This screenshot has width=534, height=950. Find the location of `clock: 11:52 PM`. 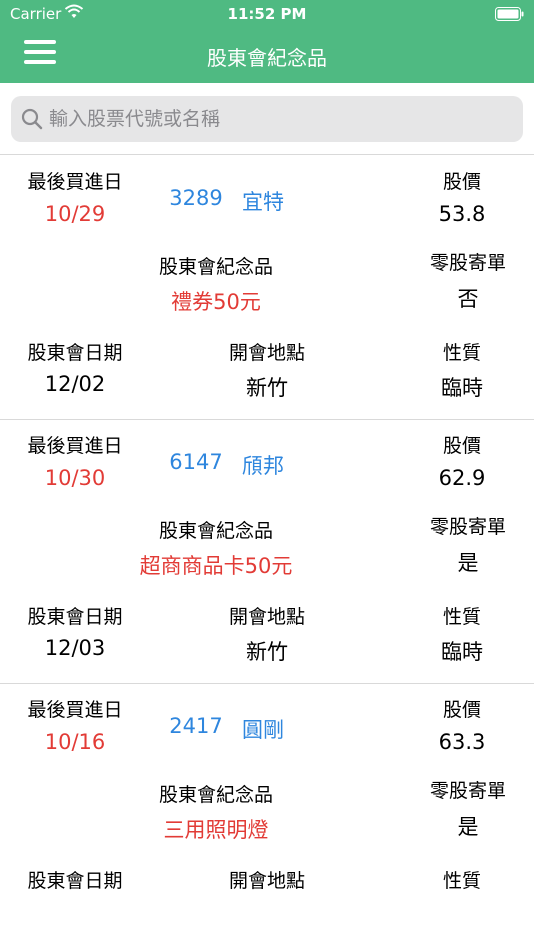

clock: 11:52 PM is located at coordinates (267, 14).